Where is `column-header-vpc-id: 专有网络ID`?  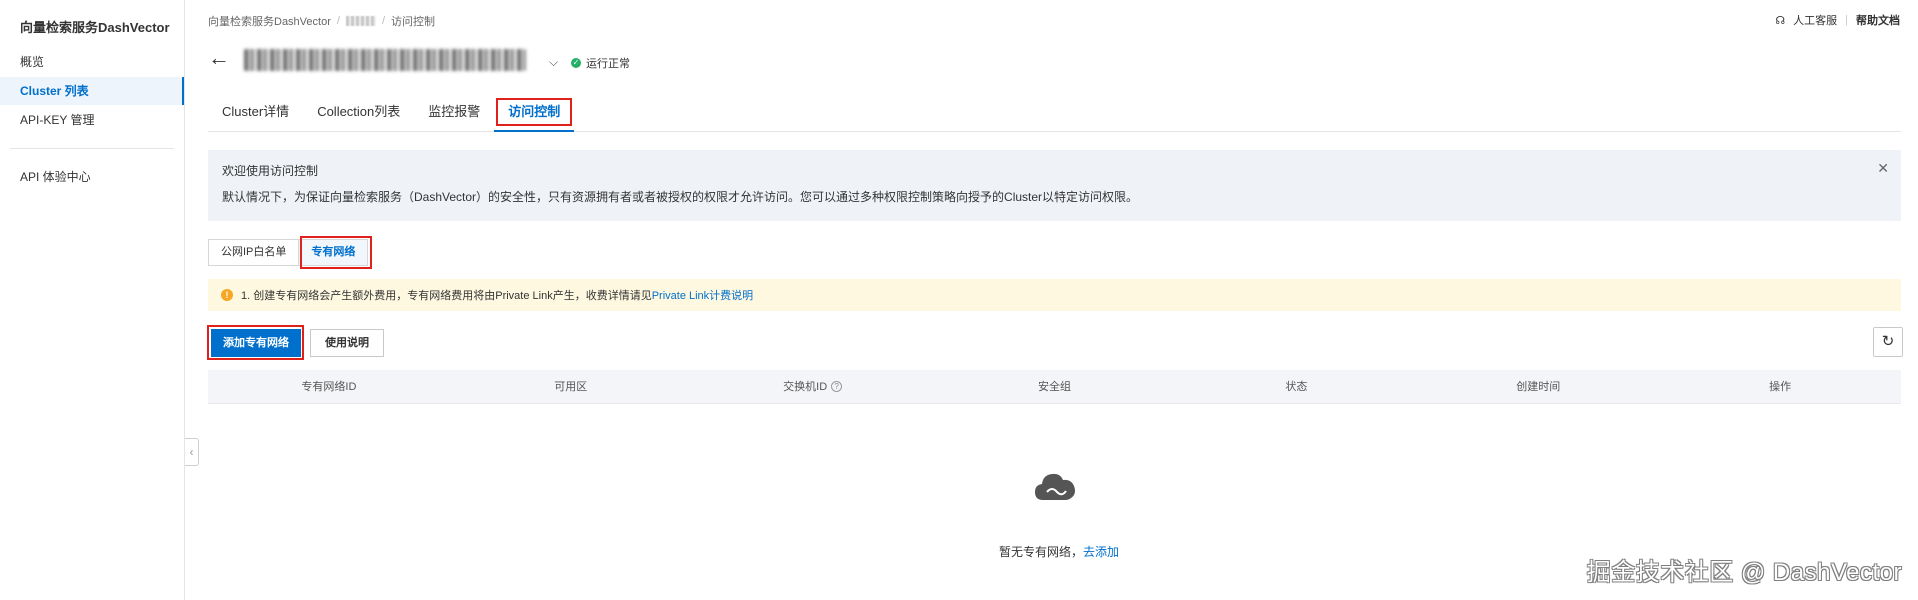
column-header-vpc-id: 专有网络ID is located at coordinates (329, 386).